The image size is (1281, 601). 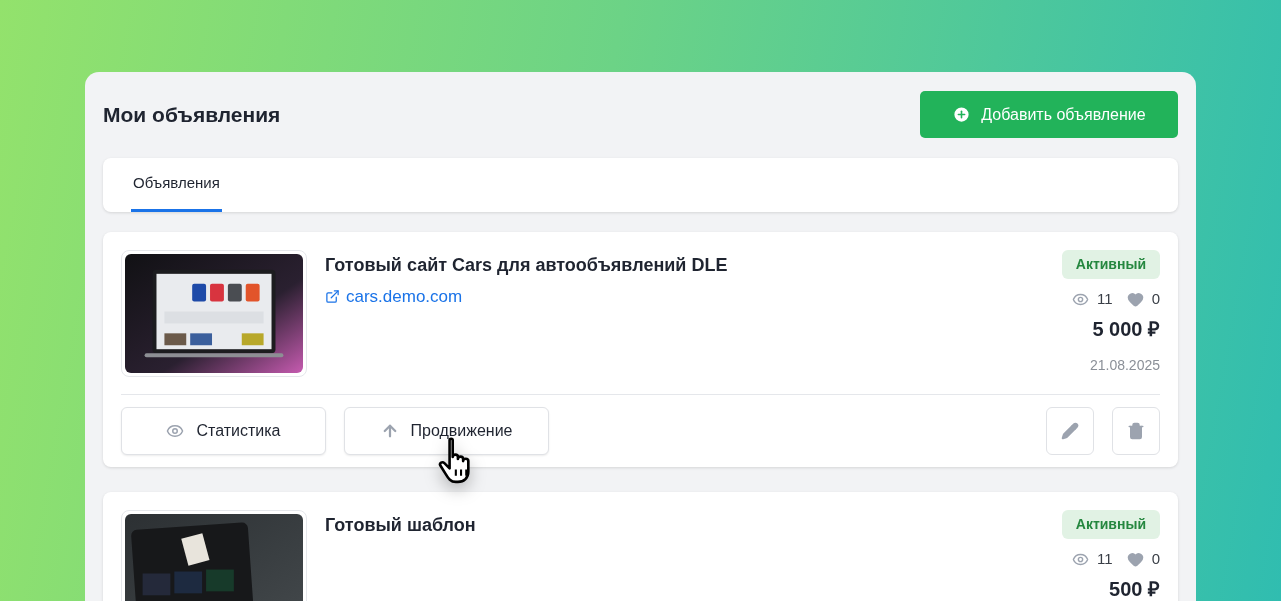 What do you see at coordinates (175, 431) in the screenshot?
I see `eye-icon` at bounding box center [175, 431].